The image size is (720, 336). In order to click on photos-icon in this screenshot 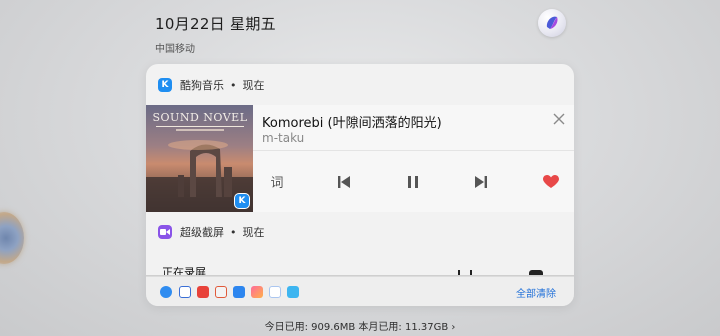, I will do `click(275, 292)`.